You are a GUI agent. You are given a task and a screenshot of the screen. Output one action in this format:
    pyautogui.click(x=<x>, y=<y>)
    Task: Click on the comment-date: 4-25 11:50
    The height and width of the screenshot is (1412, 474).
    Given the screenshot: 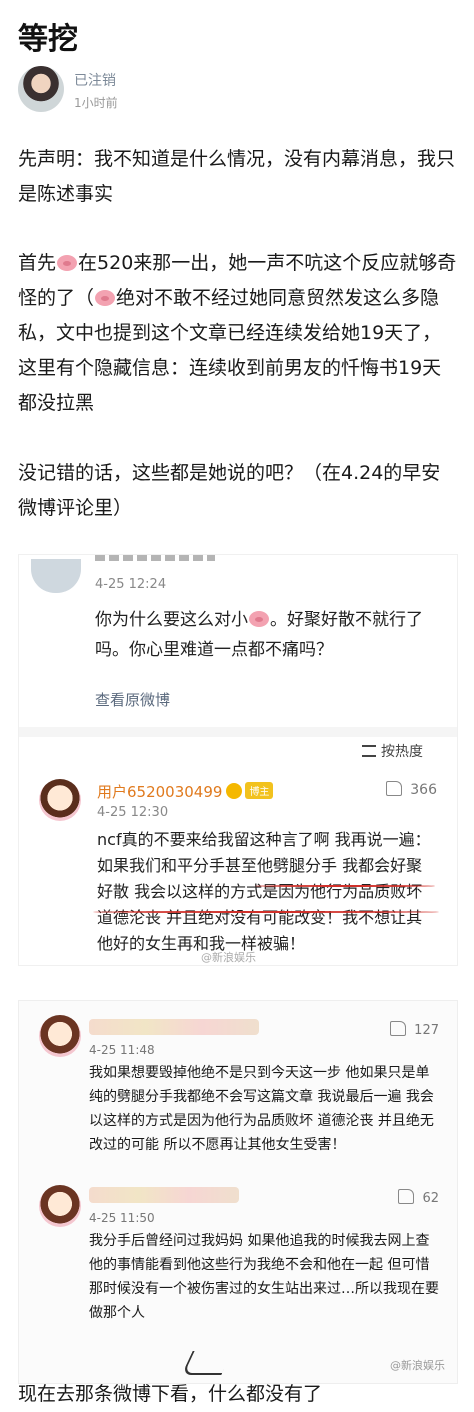 What is the action you would take?
    pyautogui.click(x=122, y=1218)
    